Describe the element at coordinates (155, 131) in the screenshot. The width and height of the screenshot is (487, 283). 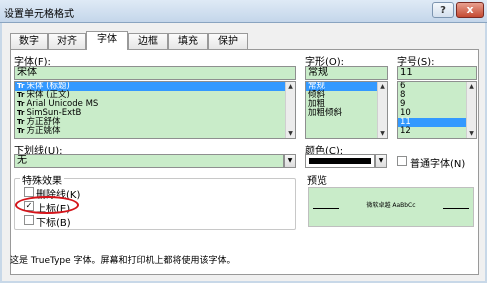
I see `list-item: Tr 方正姚体` at that location.